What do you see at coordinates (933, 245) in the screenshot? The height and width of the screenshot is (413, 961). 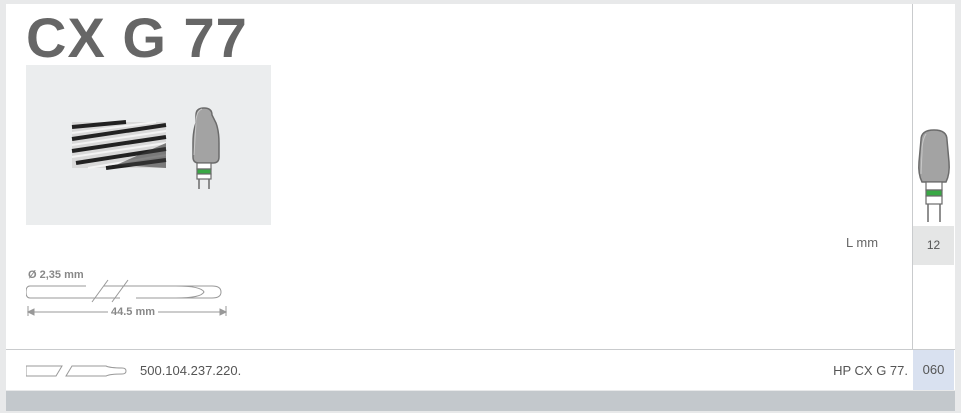 I see `length-value-cell: 12` at bounding box center [933, 245].